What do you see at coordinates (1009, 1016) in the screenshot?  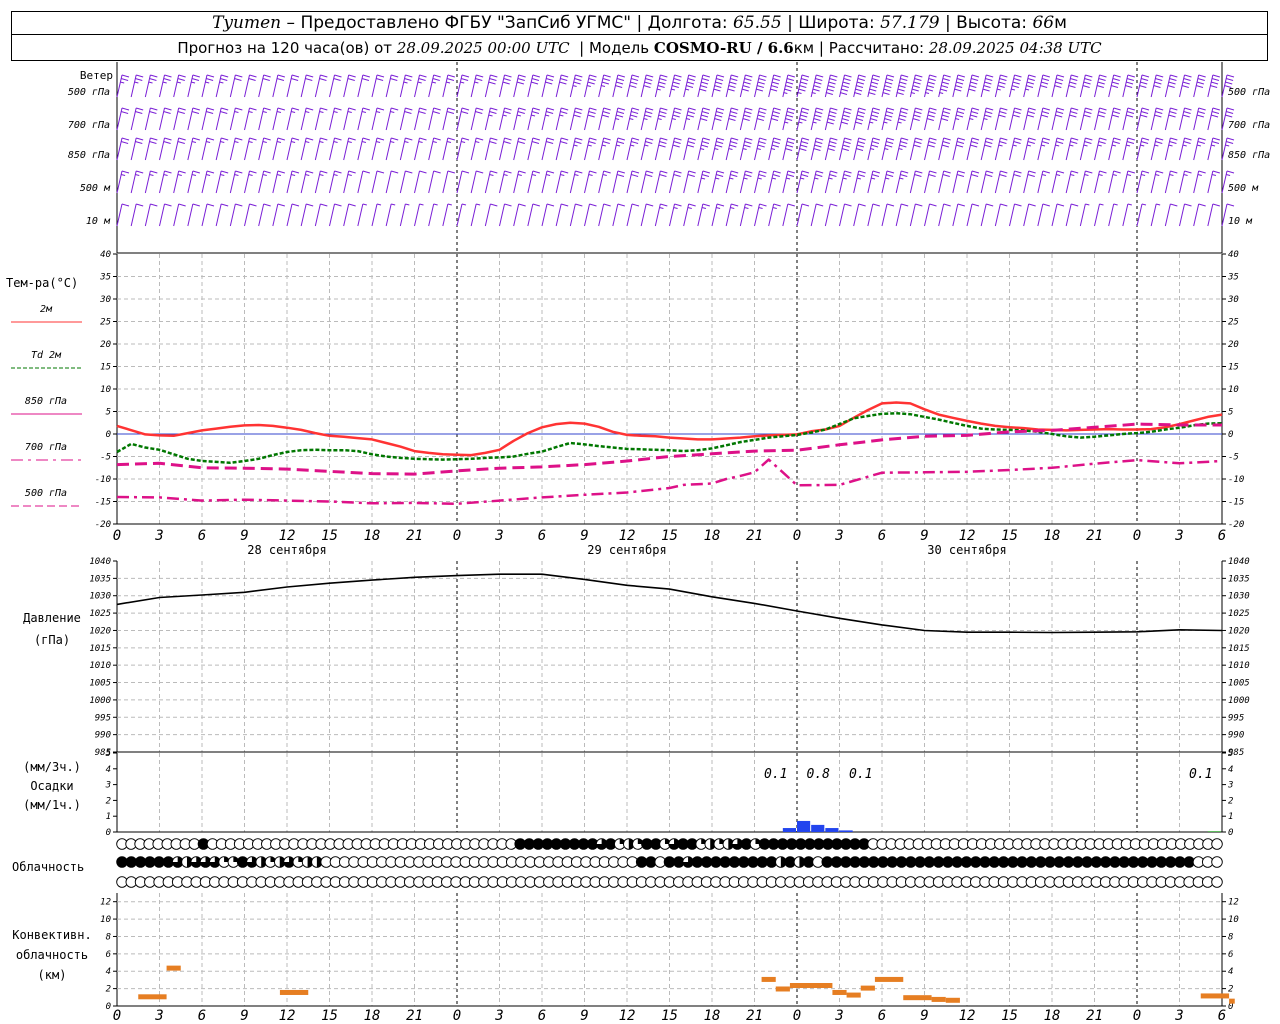 I see `conv-x-hour-label: 15` at bounding box center [1009, 1016].